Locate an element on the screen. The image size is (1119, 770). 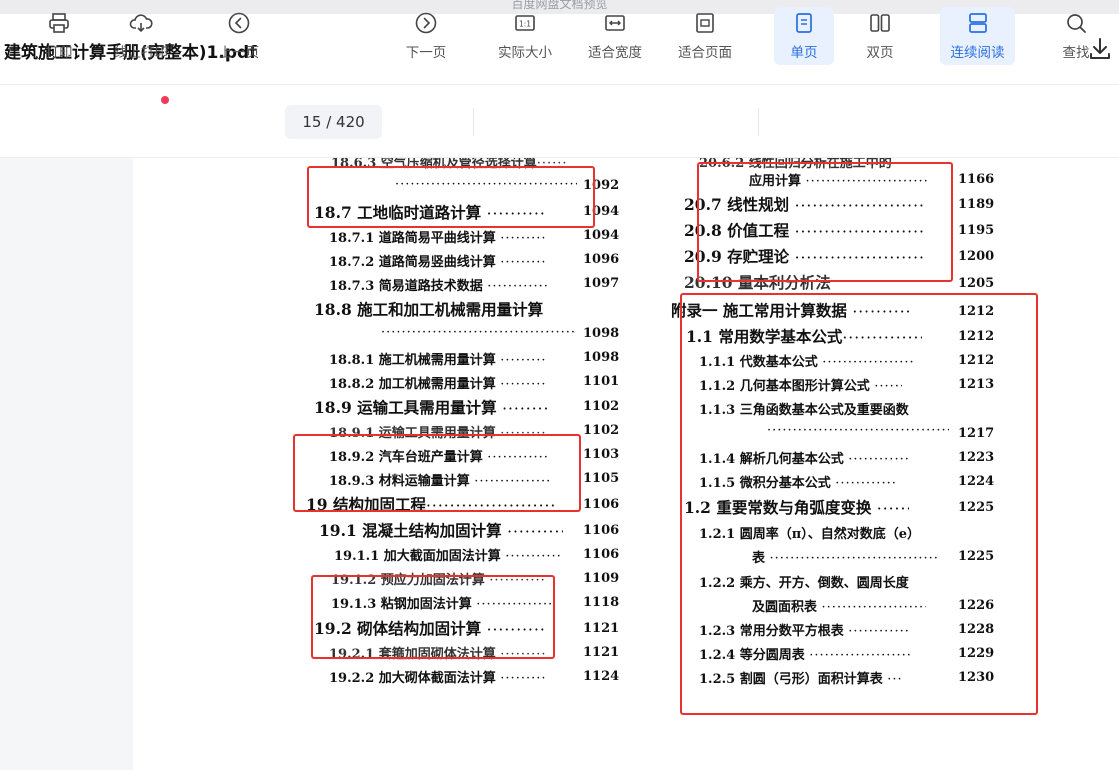
single-page-icon is located at coordinates (804, 23).